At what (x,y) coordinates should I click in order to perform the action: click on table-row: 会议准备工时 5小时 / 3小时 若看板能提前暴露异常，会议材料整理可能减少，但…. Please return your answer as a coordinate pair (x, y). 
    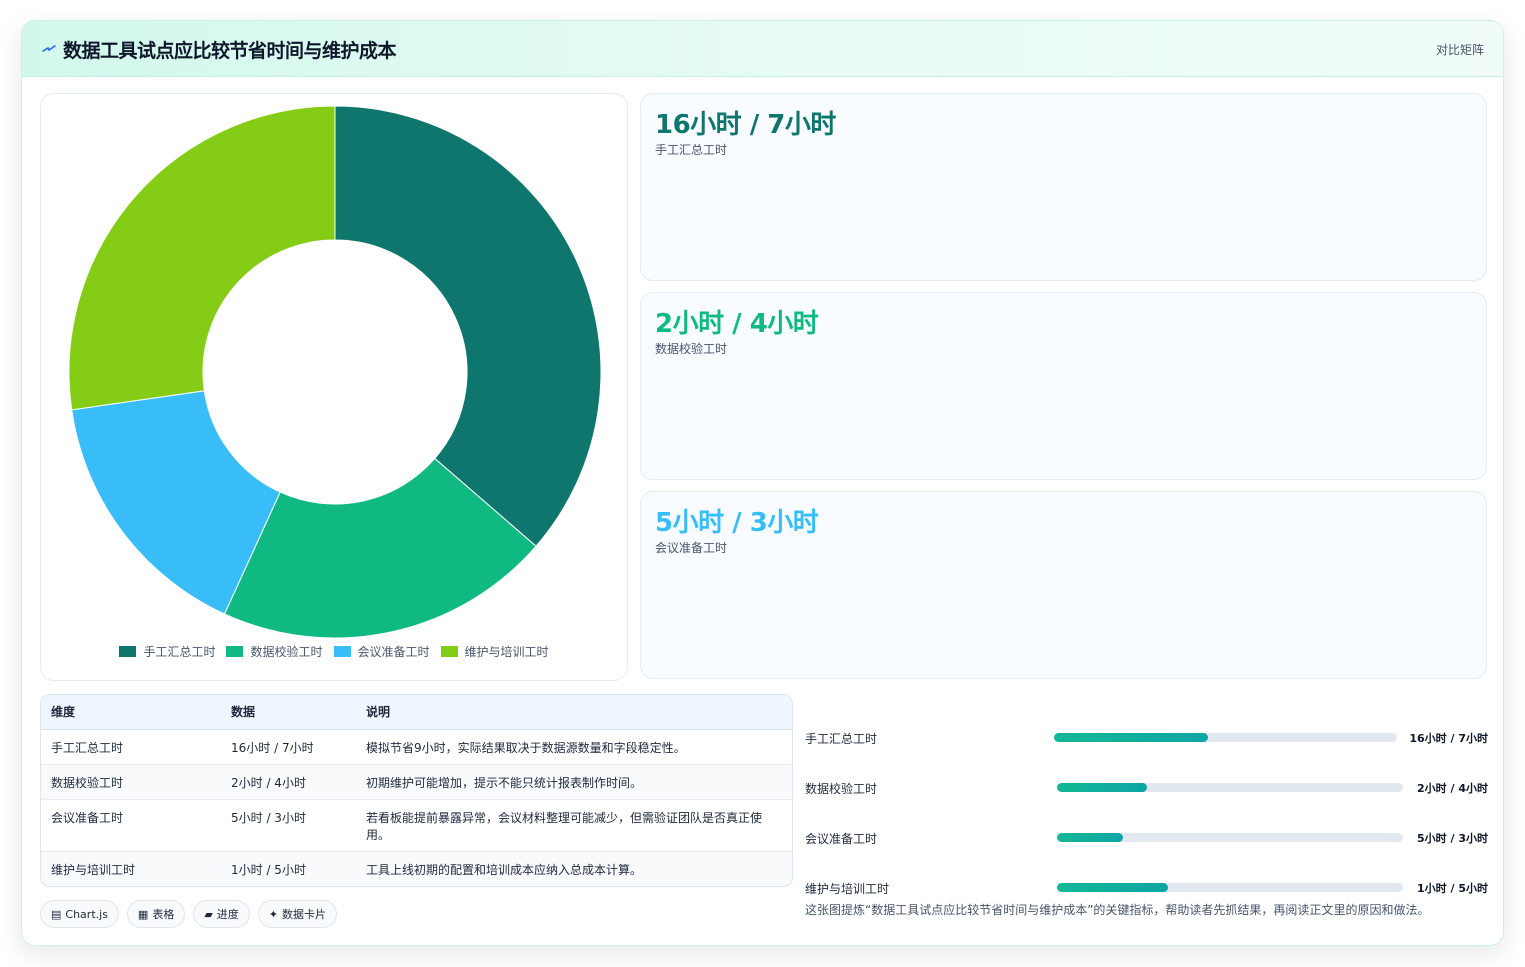
    Looking at the image, I should click on (416, 825).